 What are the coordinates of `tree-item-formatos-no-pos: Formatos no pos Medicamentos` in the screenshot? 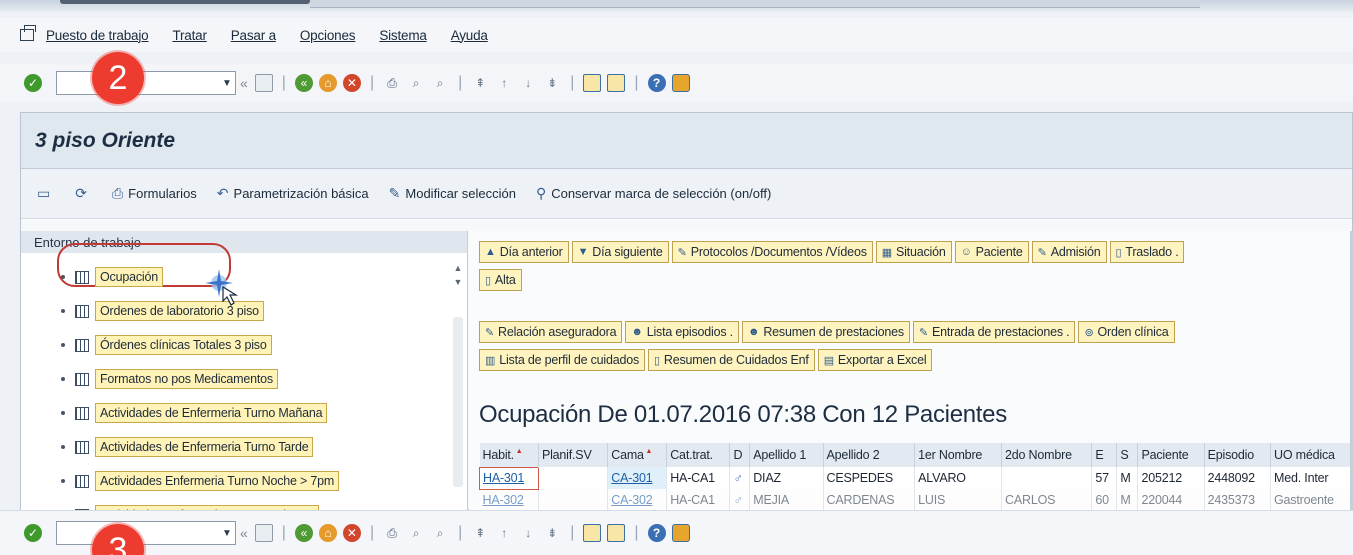 It's located at (169, 379).